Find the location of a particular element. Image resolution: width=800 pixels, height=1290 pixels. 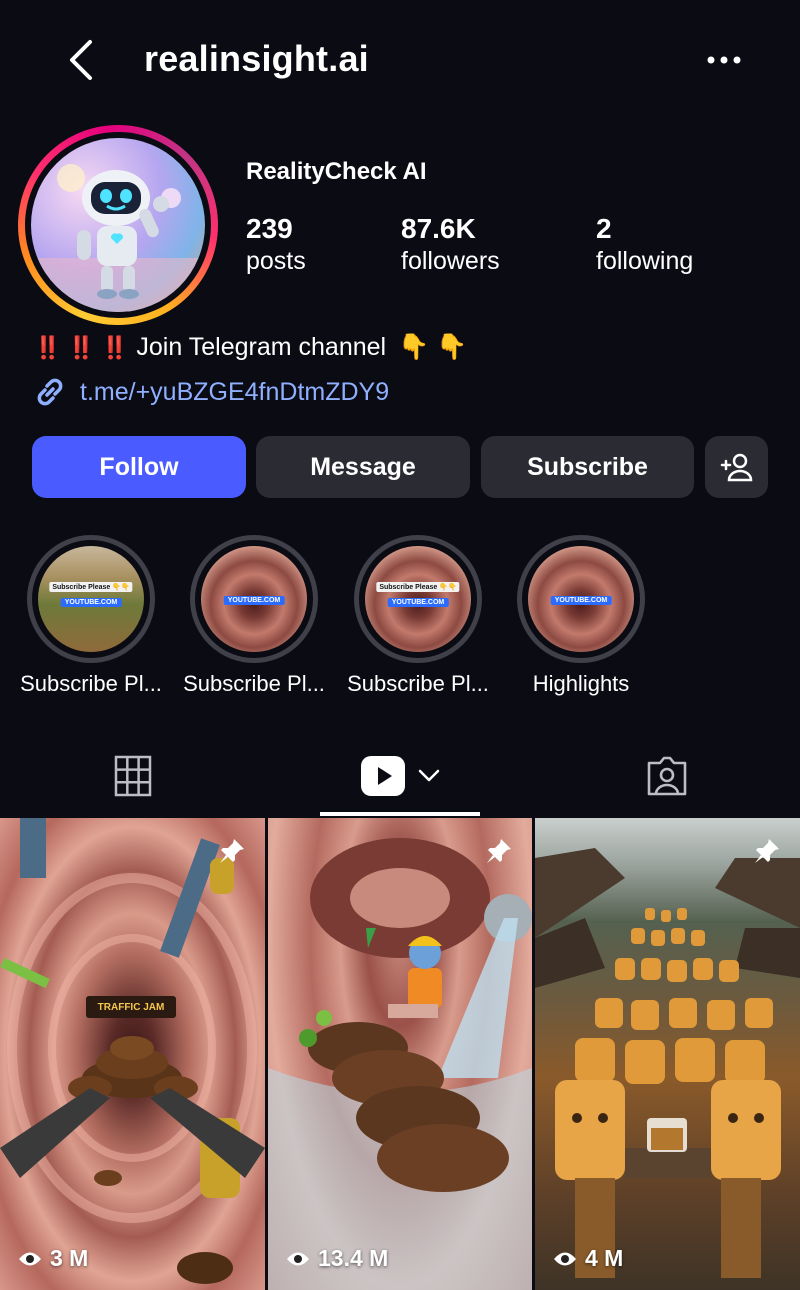

subscribe-button: Subscribe is located at coordinates (587, 467).